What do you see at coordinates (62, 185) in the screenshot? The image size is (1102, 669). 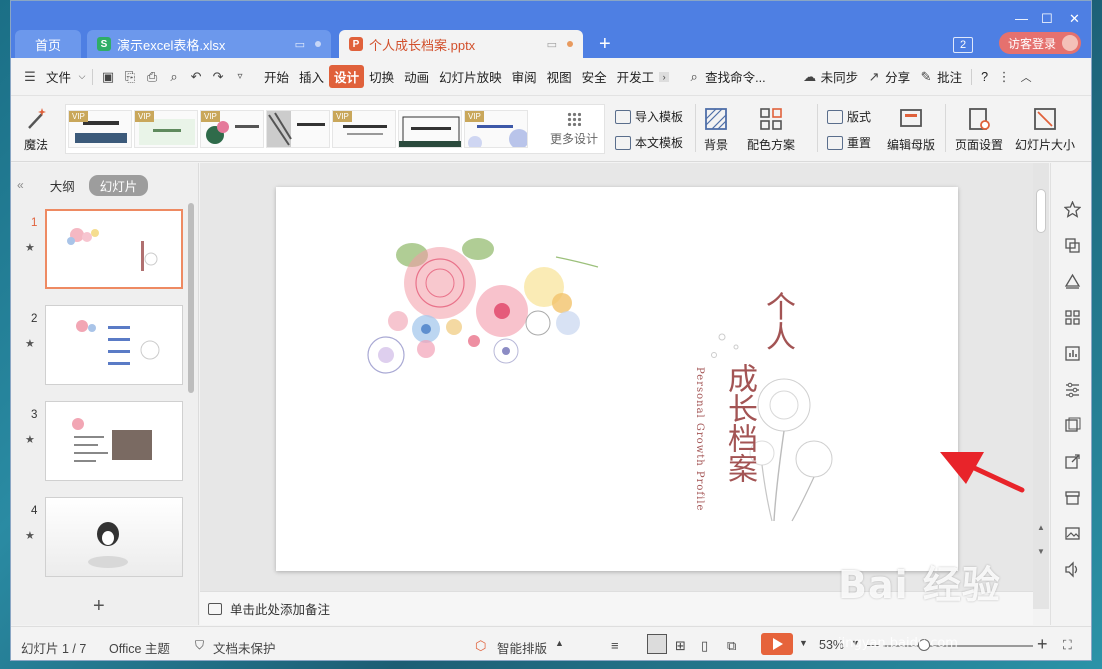 I see `tab-outline: 大纲` at bounding box center [62, 185].